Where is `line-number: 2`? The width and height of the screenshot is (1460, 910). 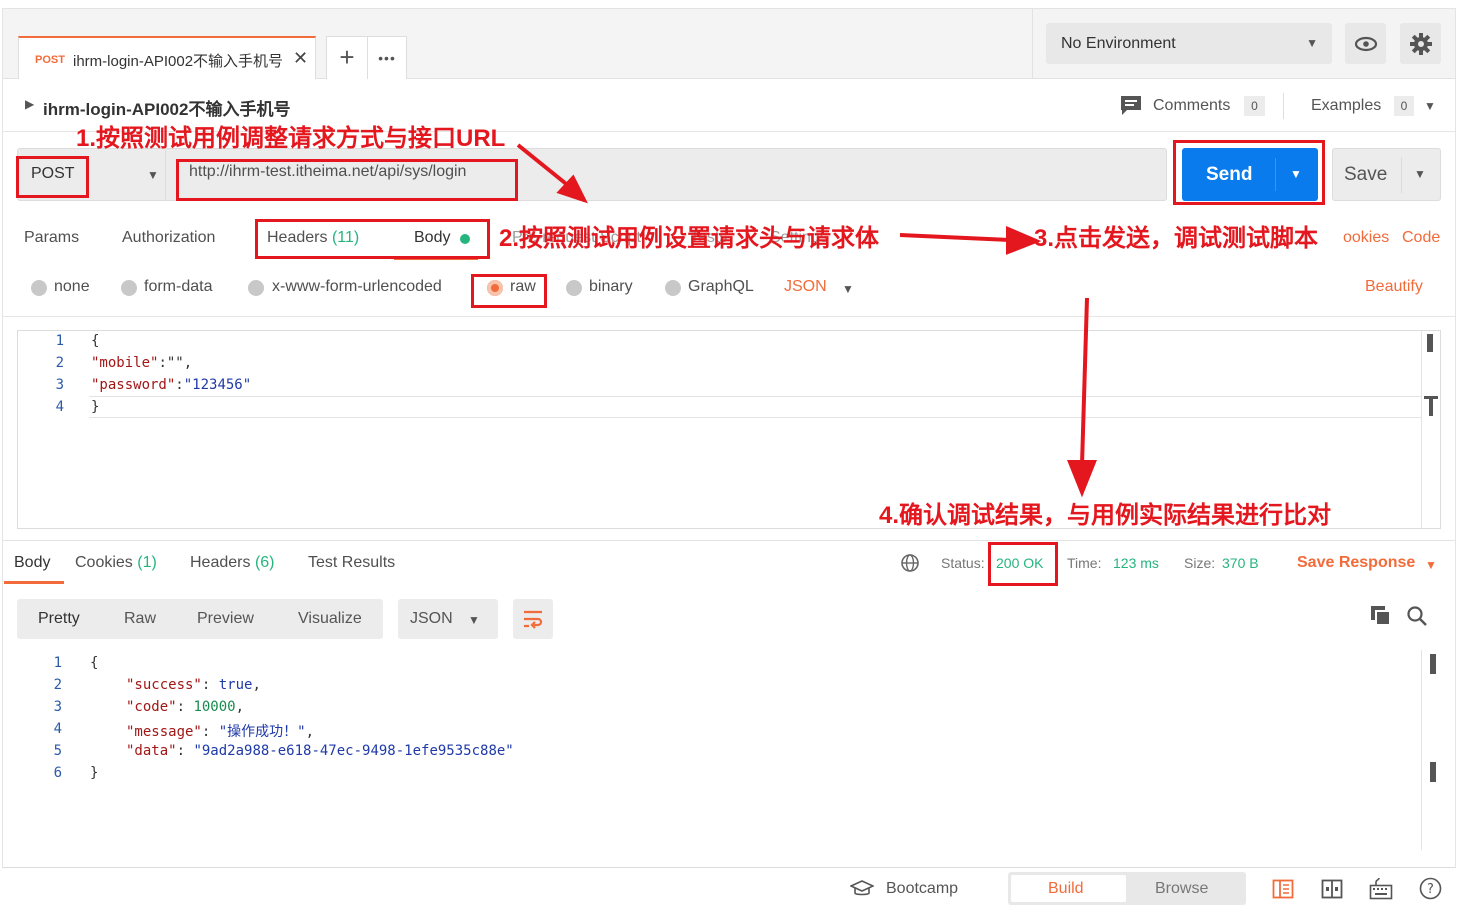 line-number: 2 is located at coordinates (59, 363).